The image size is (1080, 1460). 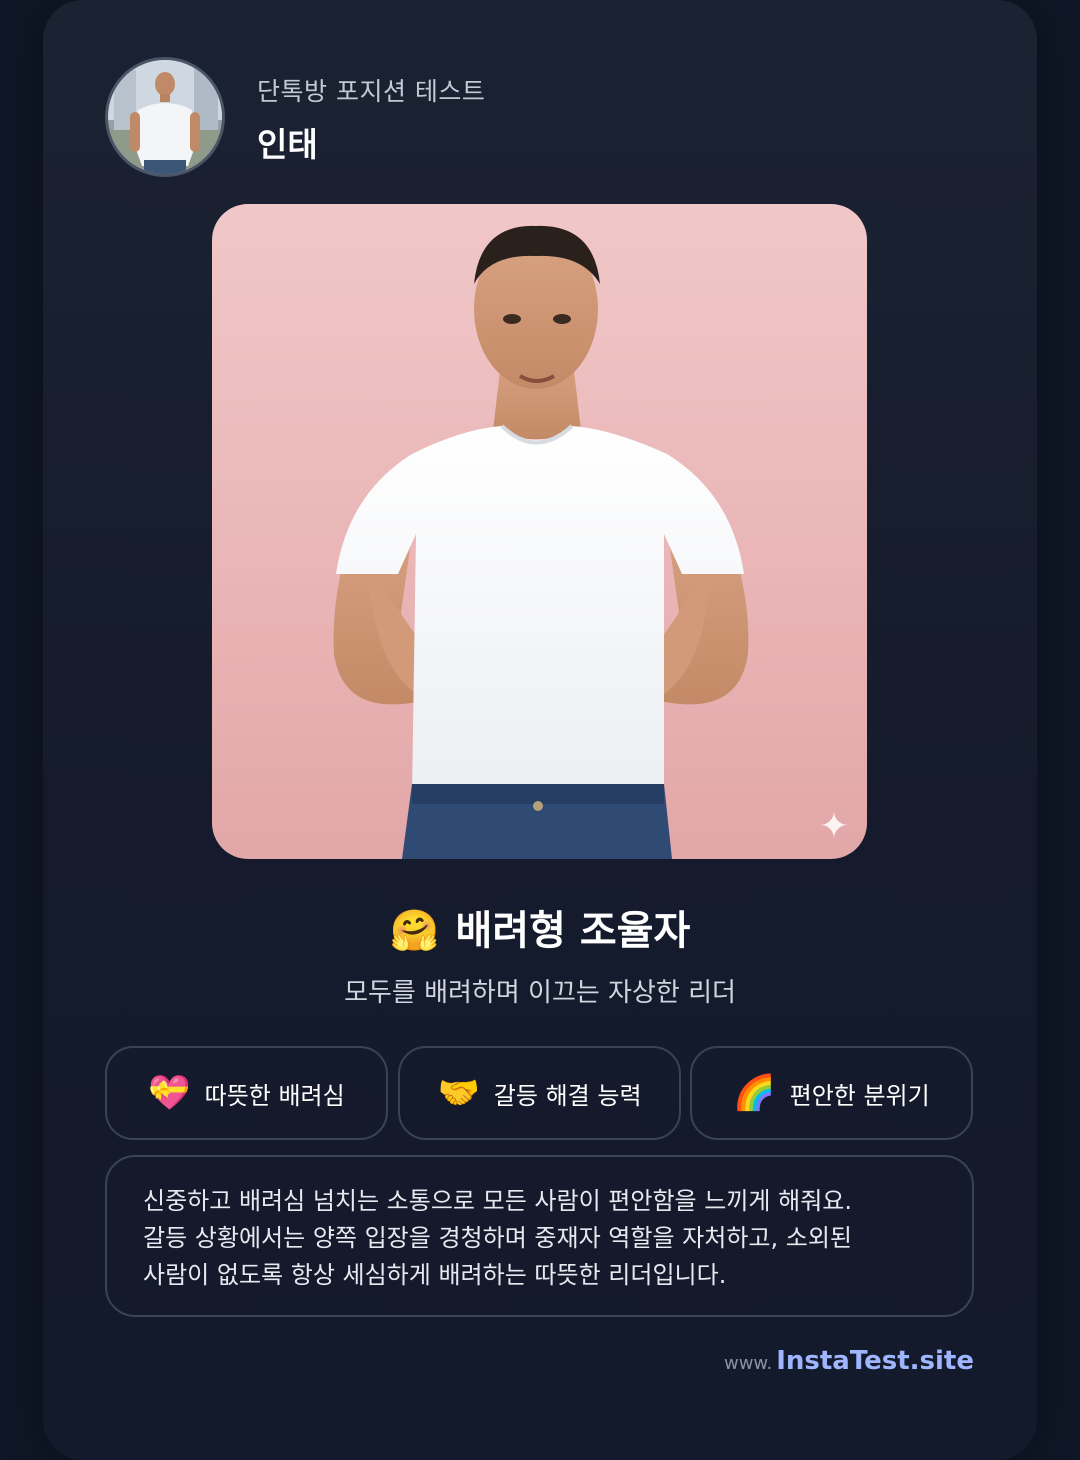 I want to click on result-description: 모두를 배려하며 이끄는 자상한 리더, so click(x=540, y=993).